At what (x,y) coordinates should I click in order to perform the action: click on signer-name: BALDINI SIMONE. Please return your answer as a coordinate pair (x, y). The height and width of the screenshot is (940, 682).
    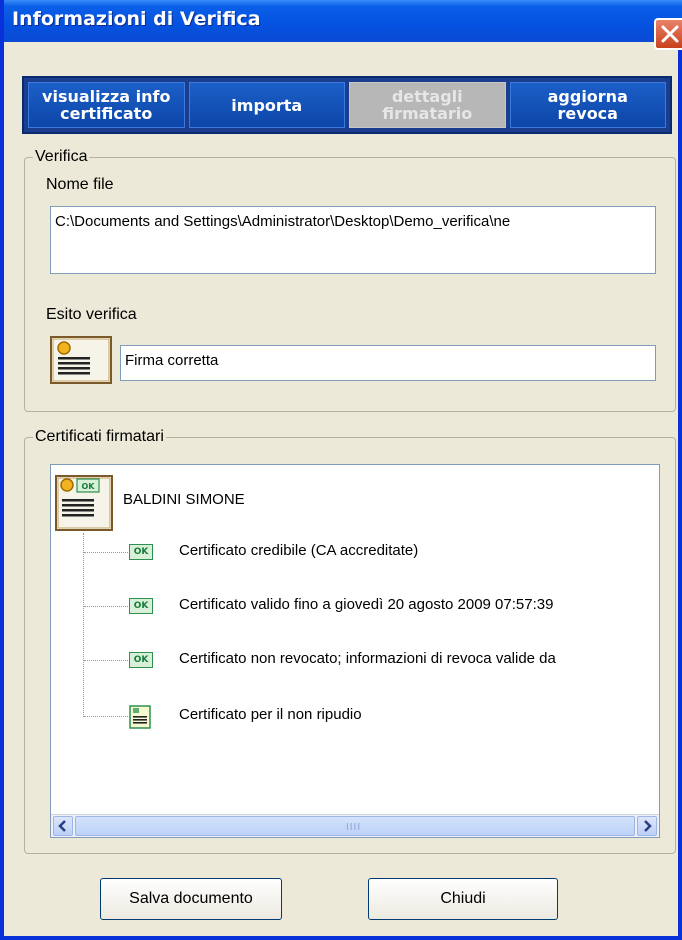
    Looking at the image, I should click on (184, 499).